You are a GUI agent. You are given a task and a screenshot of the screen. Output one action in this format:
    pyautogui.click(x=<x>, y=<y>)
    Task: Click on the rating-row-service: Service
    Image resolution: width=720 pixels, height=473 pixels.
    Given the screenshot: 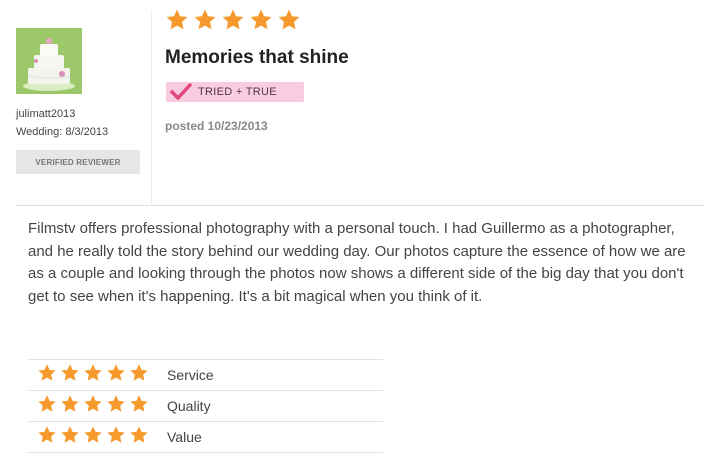 What is the action you would take?
    pyautogui.click(x=205, y=374)
    